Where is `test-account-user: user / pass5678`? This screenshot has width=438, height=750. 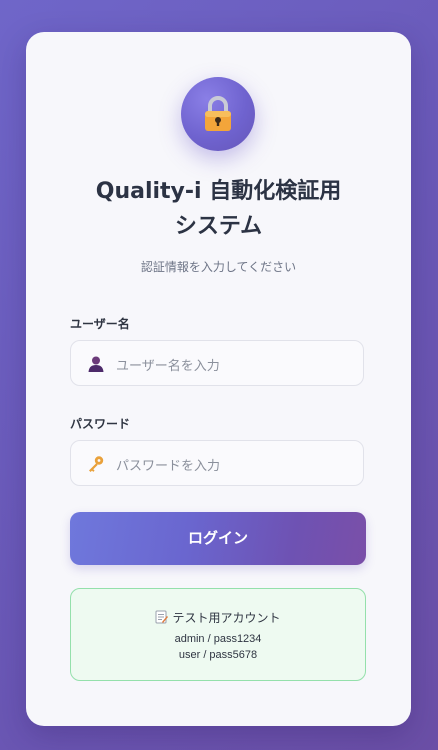
test-account-user: user / pass5678 is located at coordinates (218, 655).